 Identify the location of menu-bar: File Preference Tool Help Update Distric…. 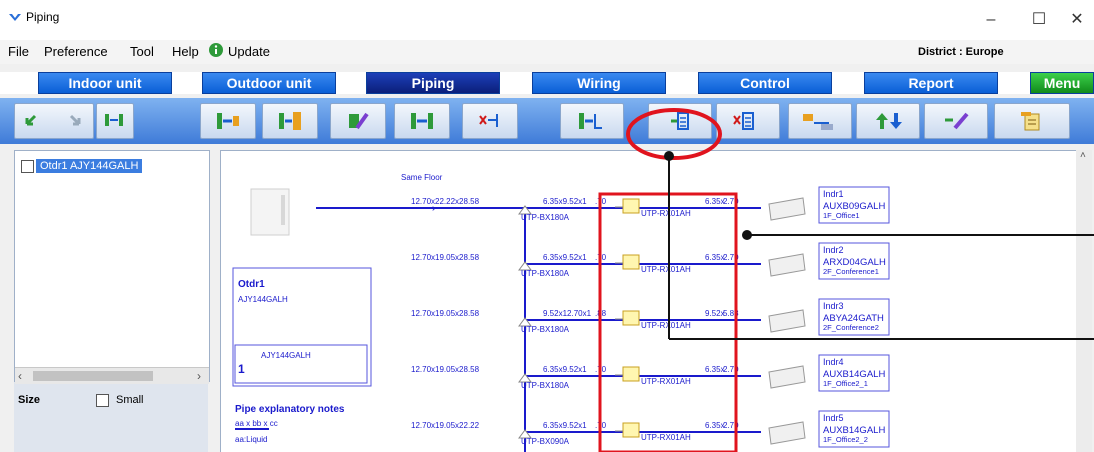
(547, 52).